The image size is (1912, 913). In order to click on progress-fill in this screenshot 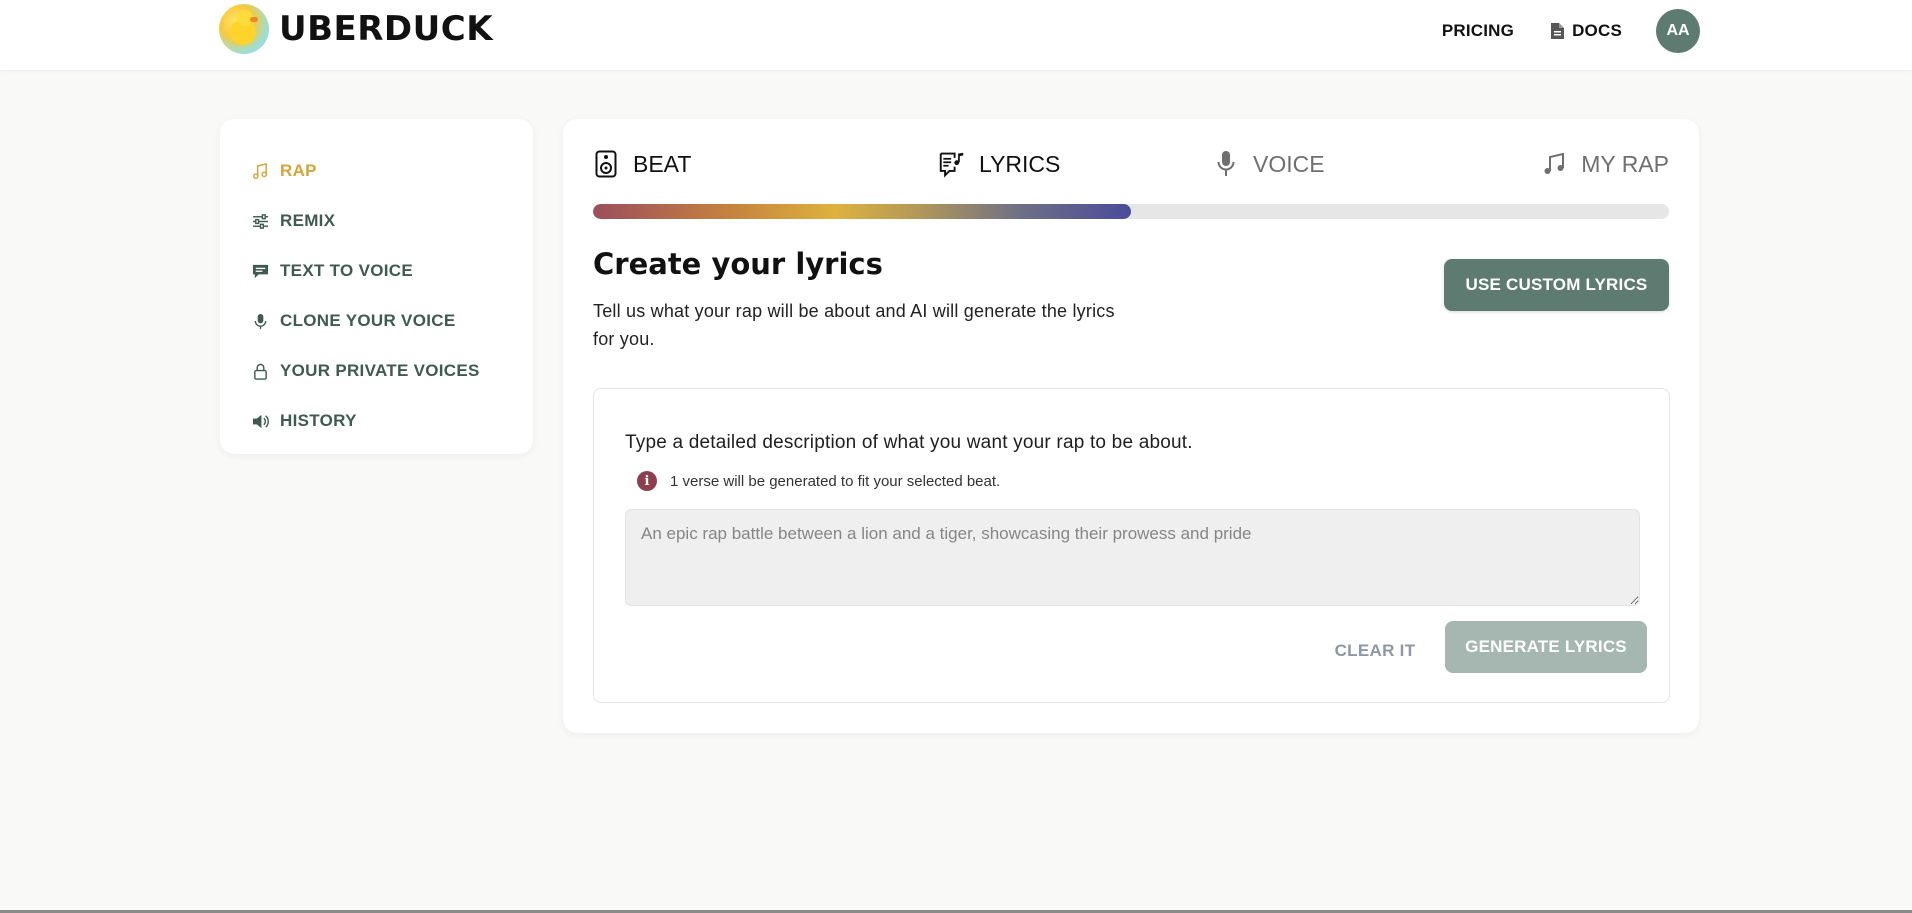, I will do `click(862, 211)`.